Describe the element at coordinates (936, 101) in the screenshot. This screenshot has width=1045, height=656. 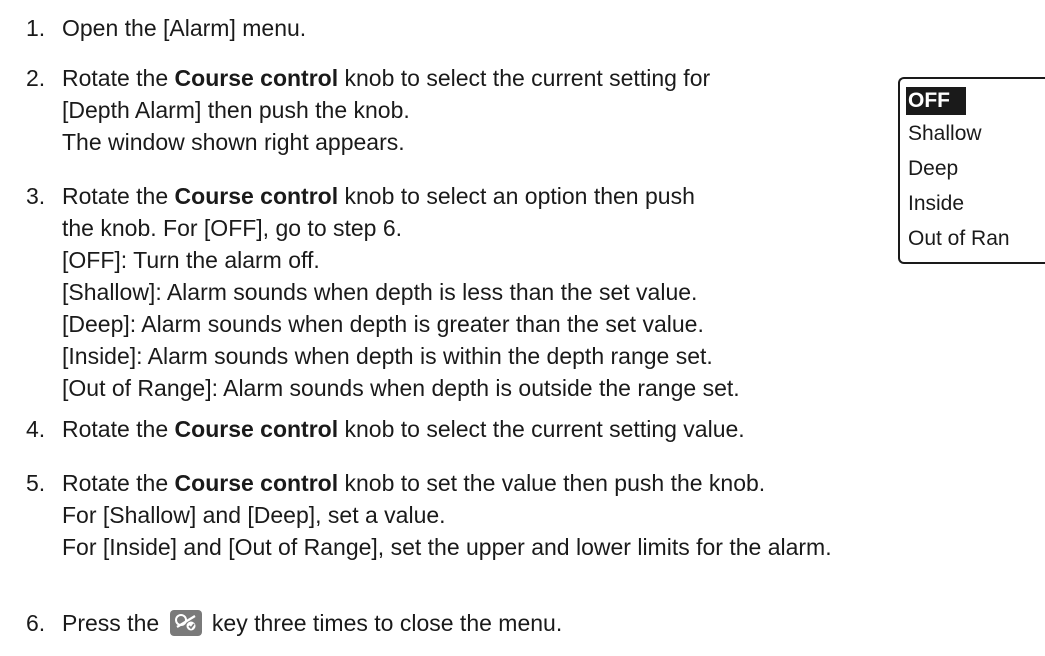
I see `menu-option-off: OFF` at that location.